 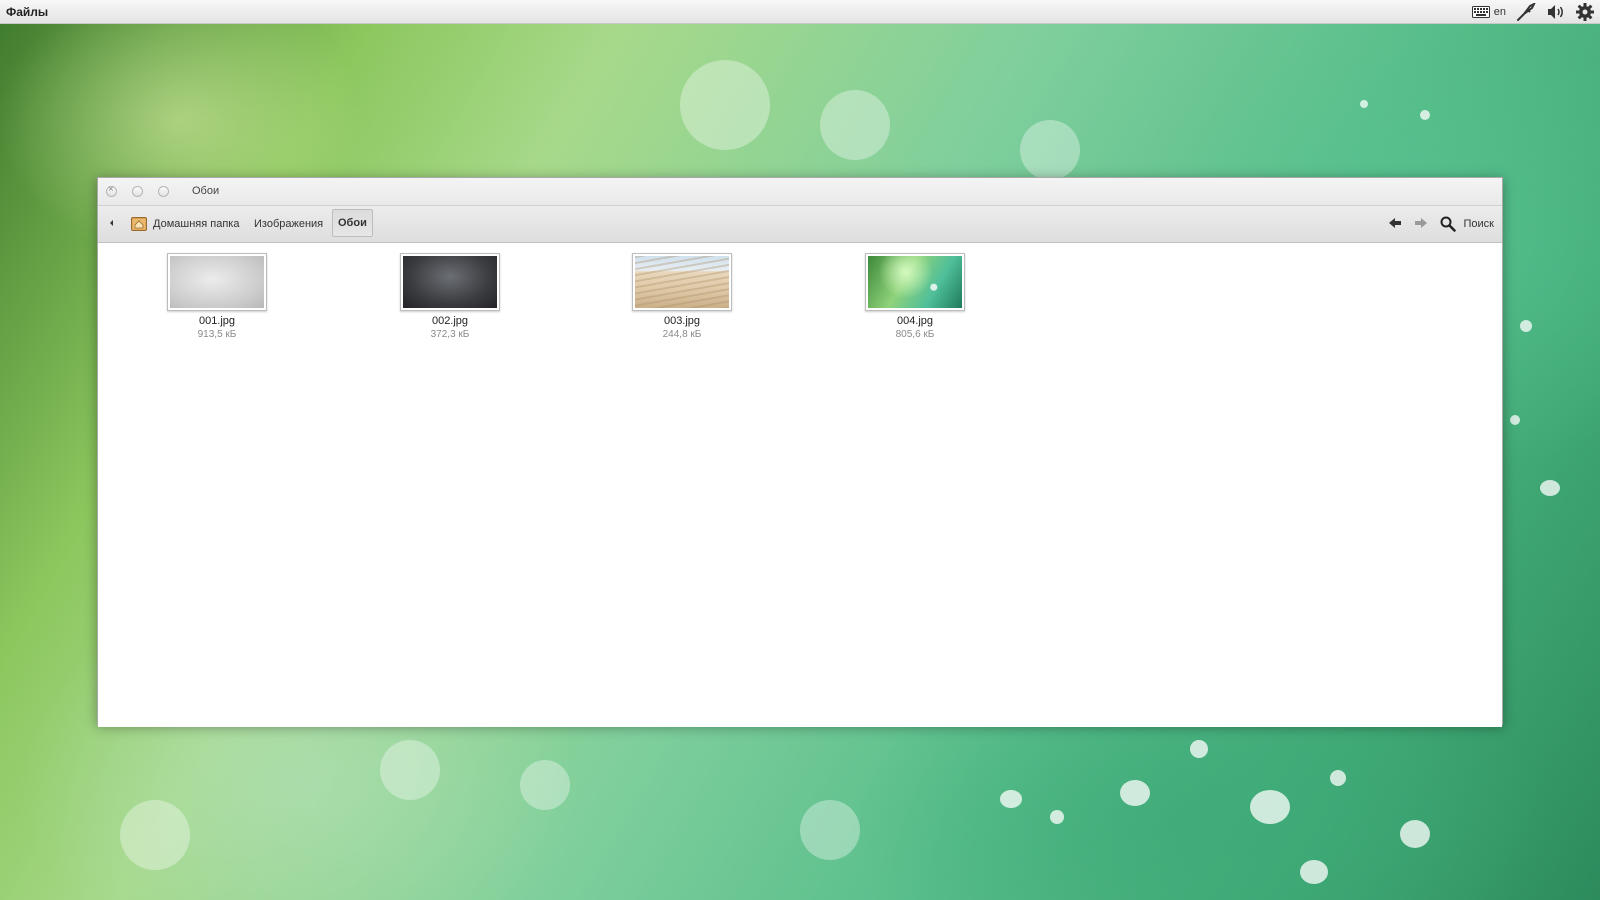 What do you see at coordinates (111, 190) in the screenshot?
I see `window-close-button` at bounding box center [111, 190].